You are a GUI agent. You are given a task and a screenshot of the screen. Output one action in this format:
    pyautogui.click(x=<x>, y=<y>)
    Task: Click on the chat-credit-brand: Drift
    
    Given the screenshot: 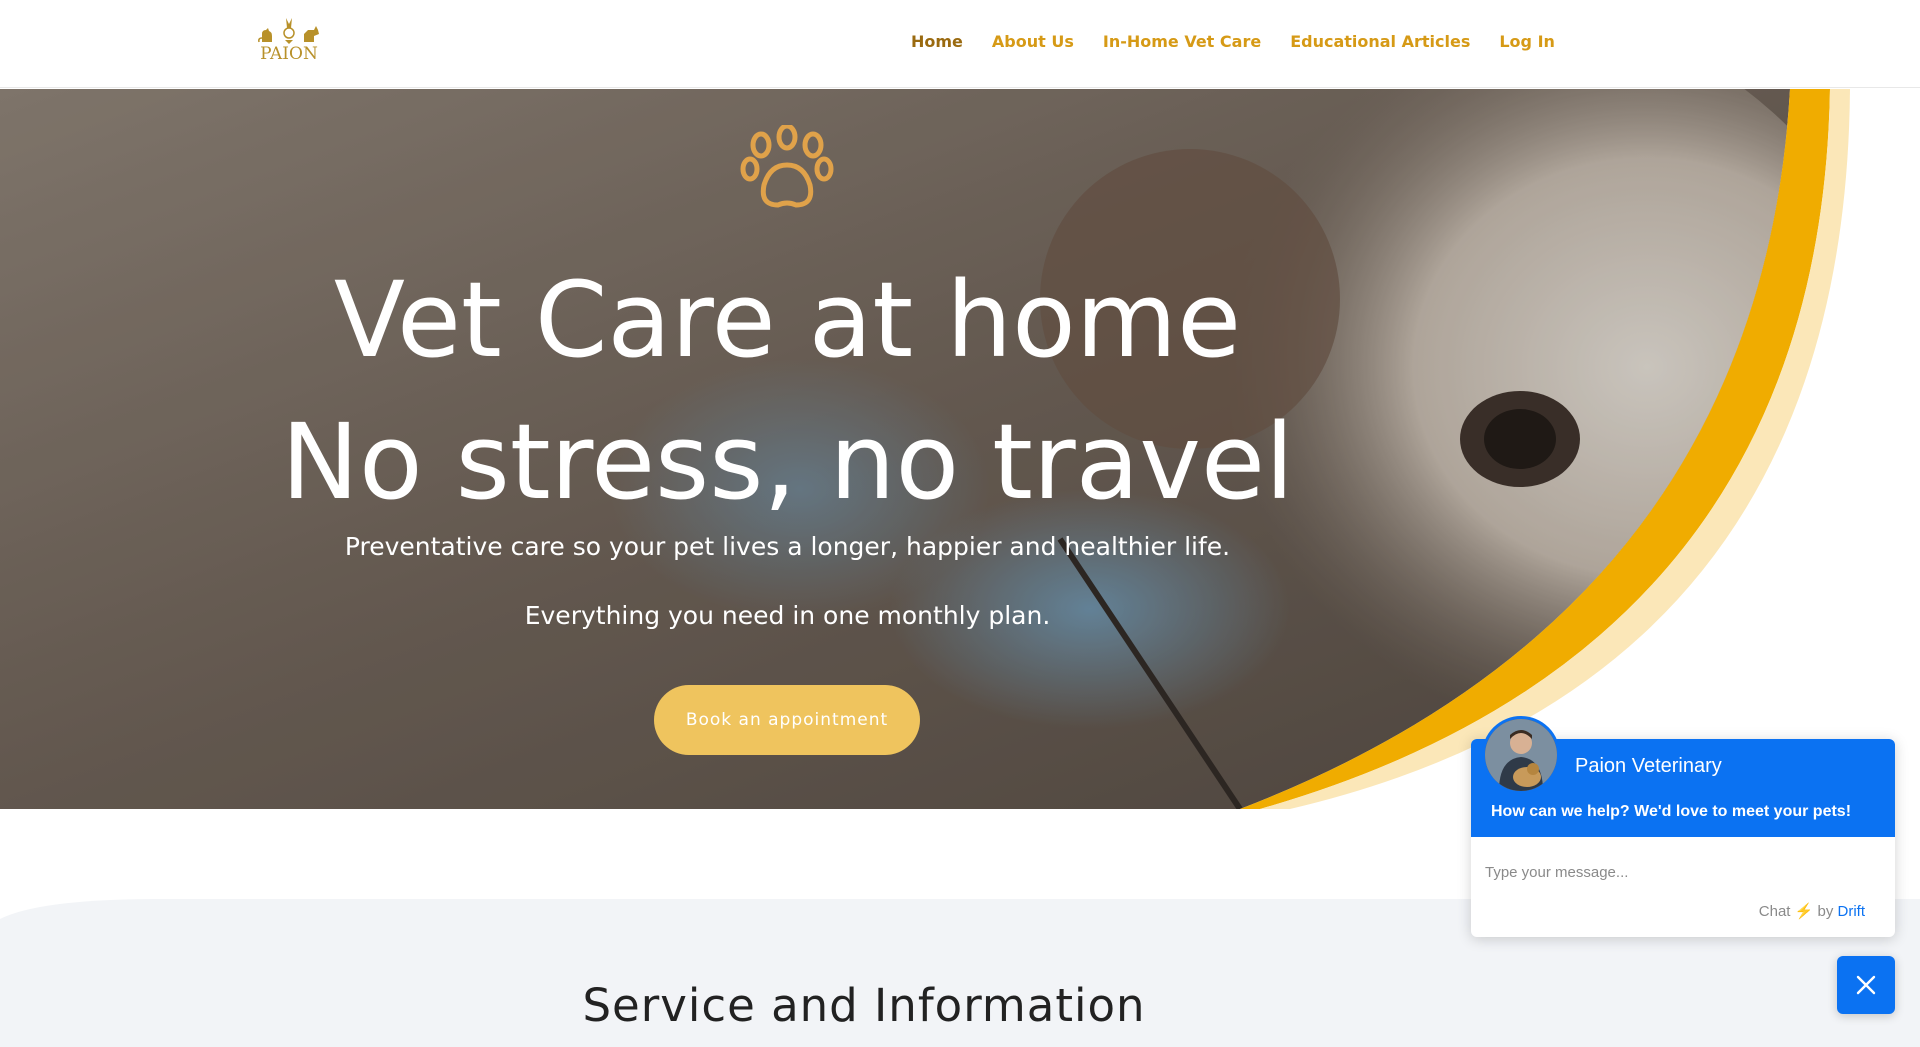 What is the action you would take?
    pyautogui.click(x=1851, y=911)
    